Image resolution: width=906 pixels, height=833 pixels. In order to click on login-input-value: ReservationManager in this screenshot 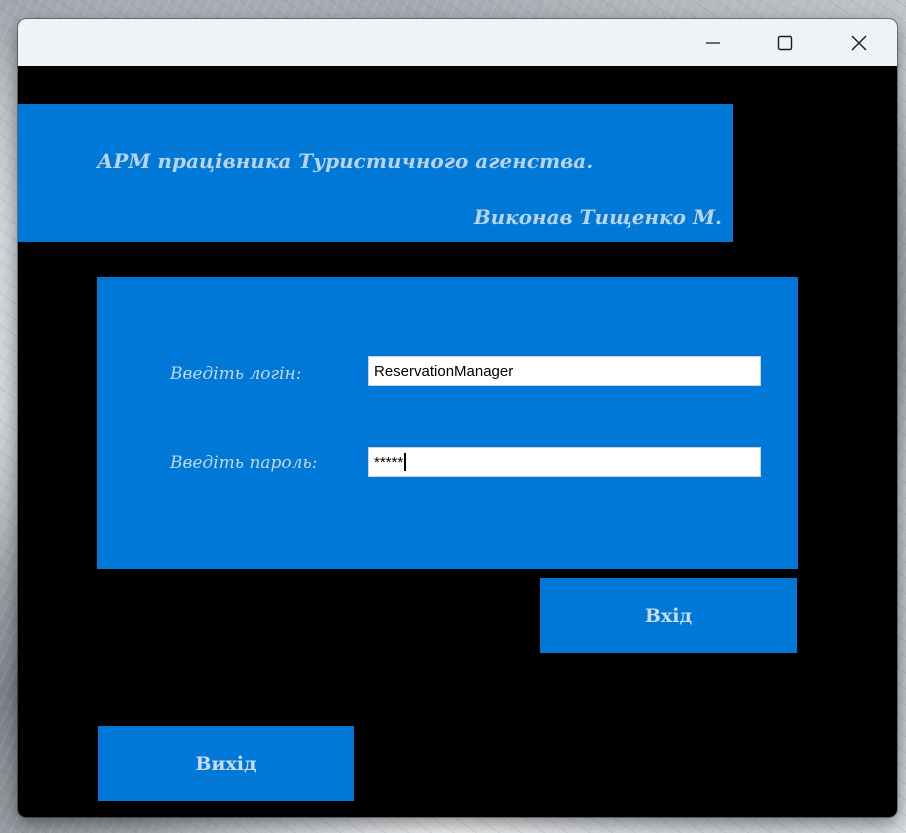, I will do `click(444, 371)`.